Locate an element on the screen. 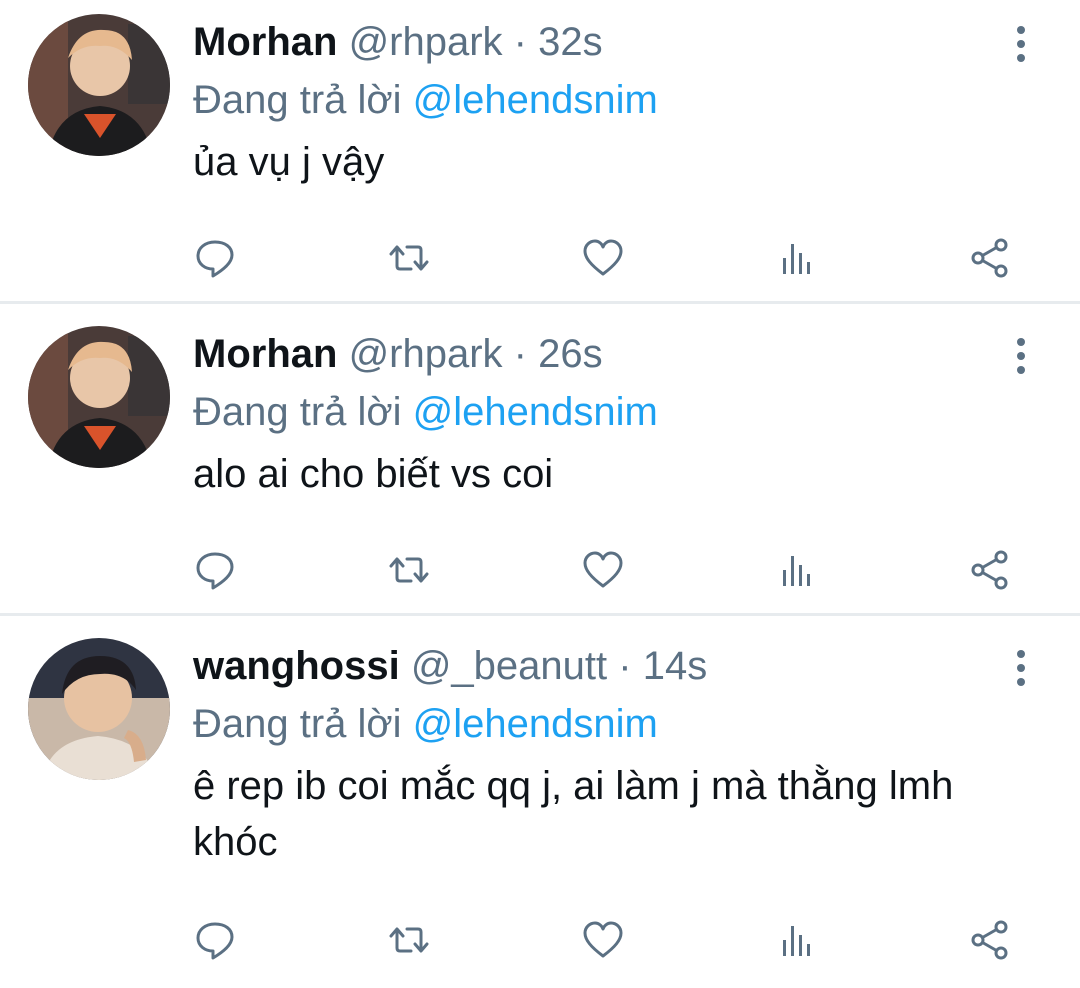  timestamp: 26s is located at coordinates (570, 354).